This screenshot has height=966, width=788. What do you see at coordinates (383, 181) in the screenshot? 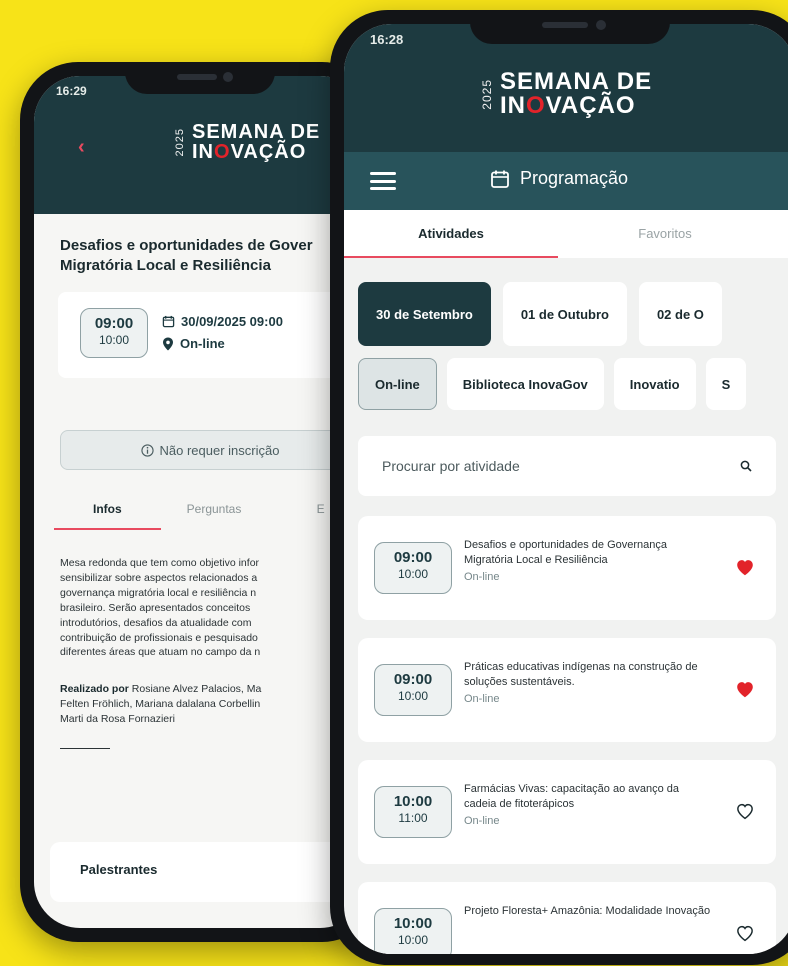
I see `menu-icon` at bounding box center [383, 181].